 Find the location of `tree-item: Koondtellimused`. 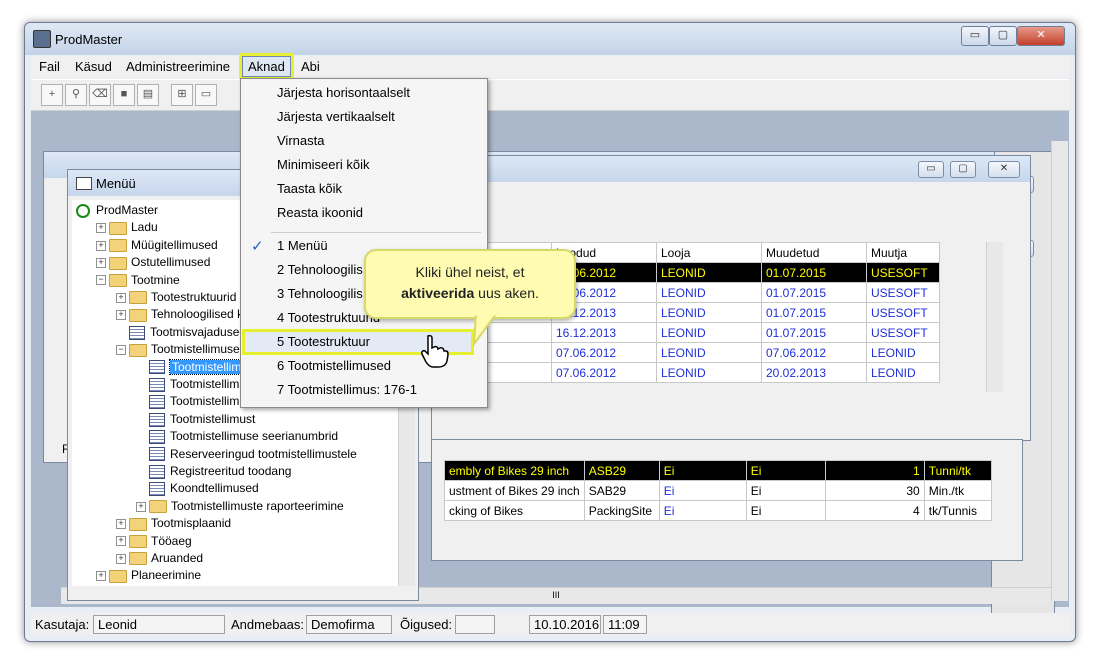

tree-item: Koondtellimused is located at coordinates (197, 488).